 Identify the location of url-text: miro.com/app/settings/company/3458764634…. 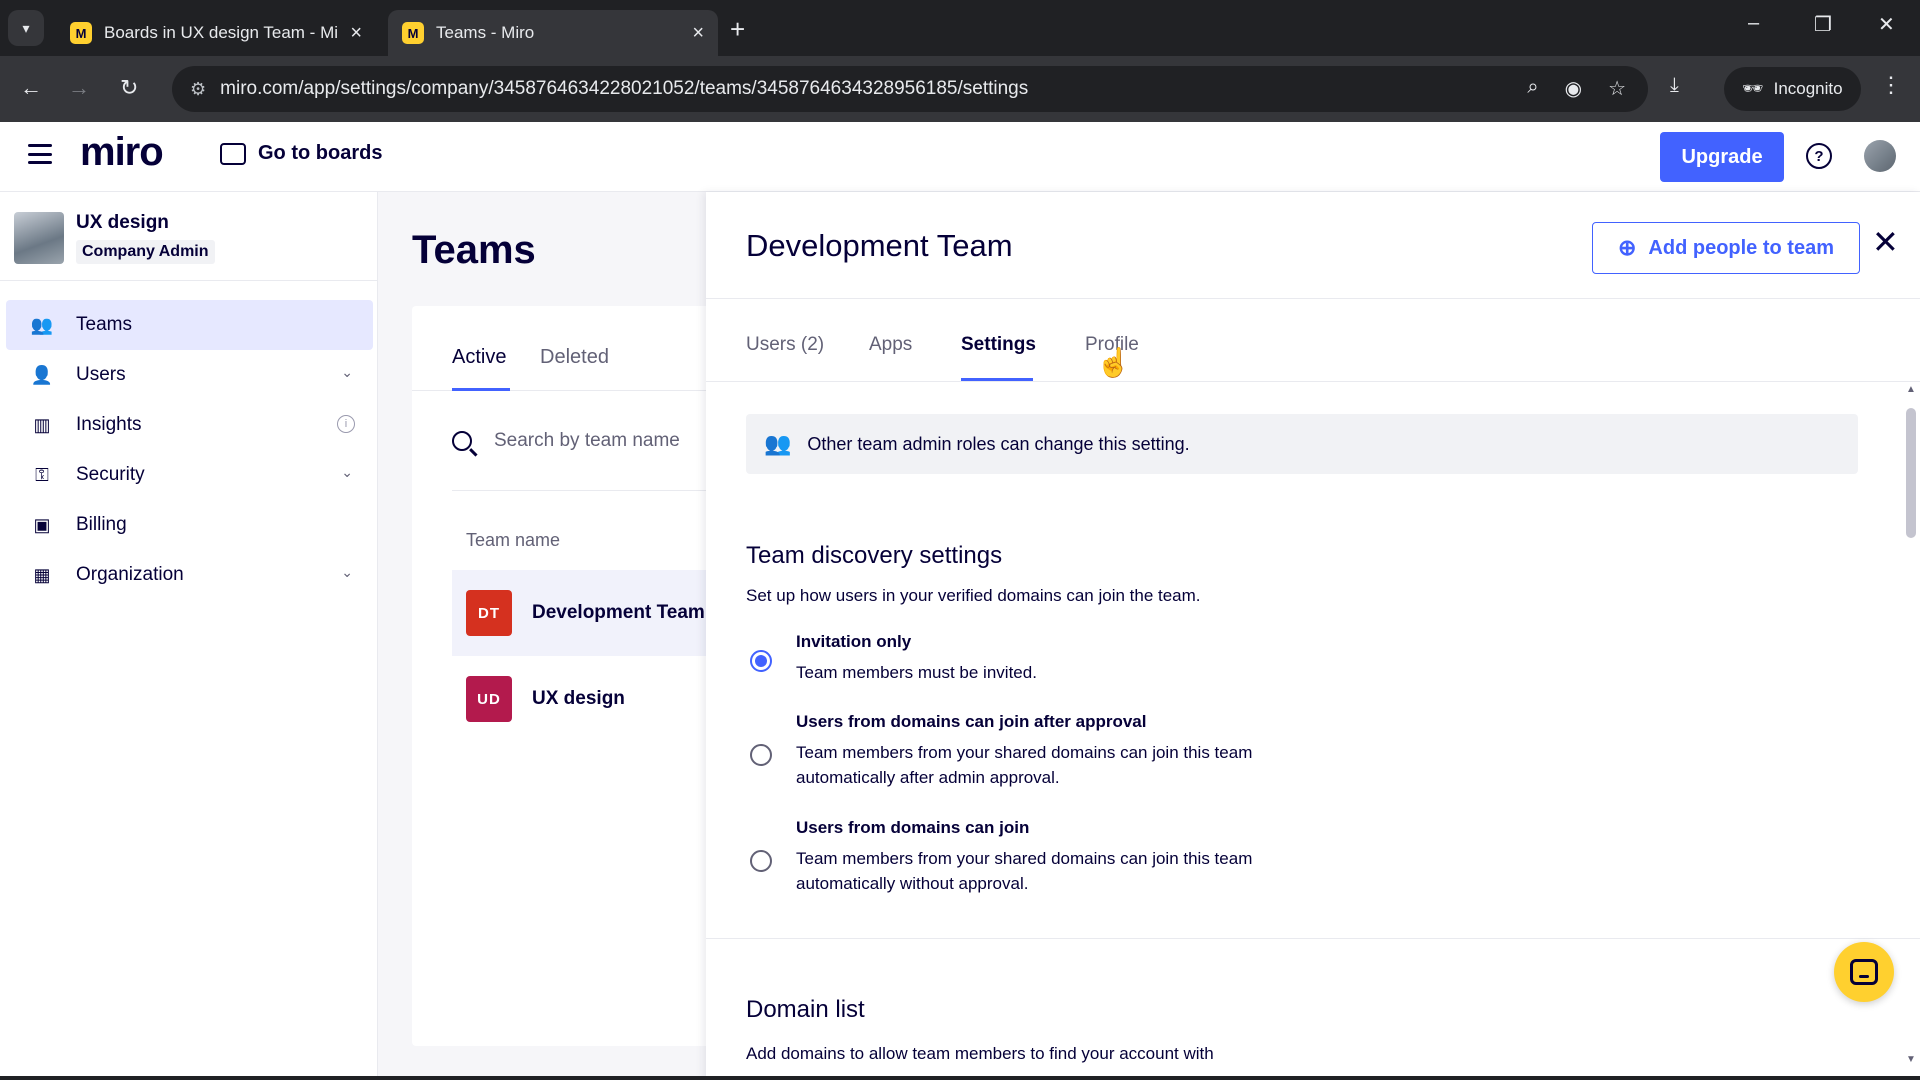
(624, 88).